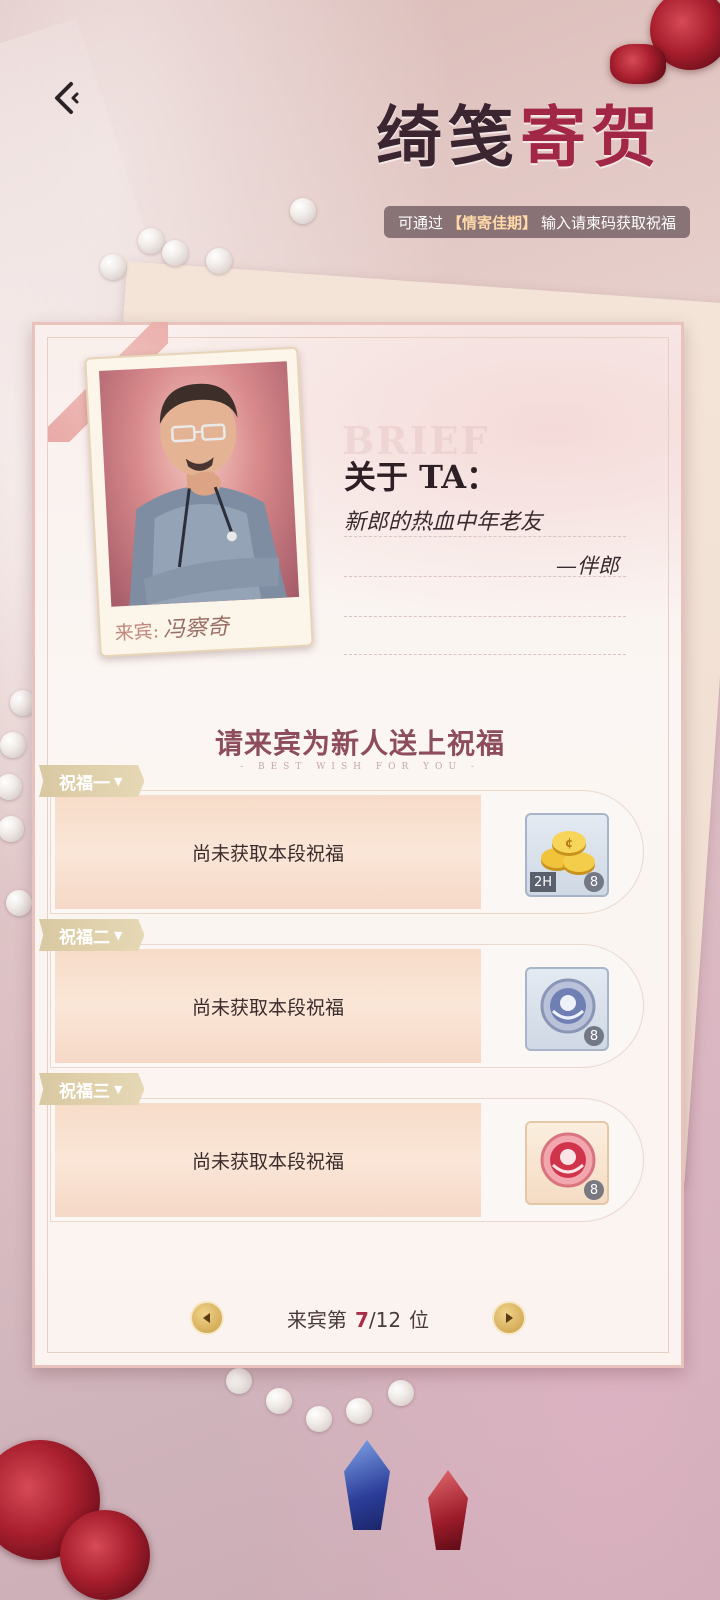 This screenshot has width=720, height=1600. What do you see at coordinates (592, 137) in the screenshot?
I see `title-part-2: 寄贺` at bounding box center [592, 137].